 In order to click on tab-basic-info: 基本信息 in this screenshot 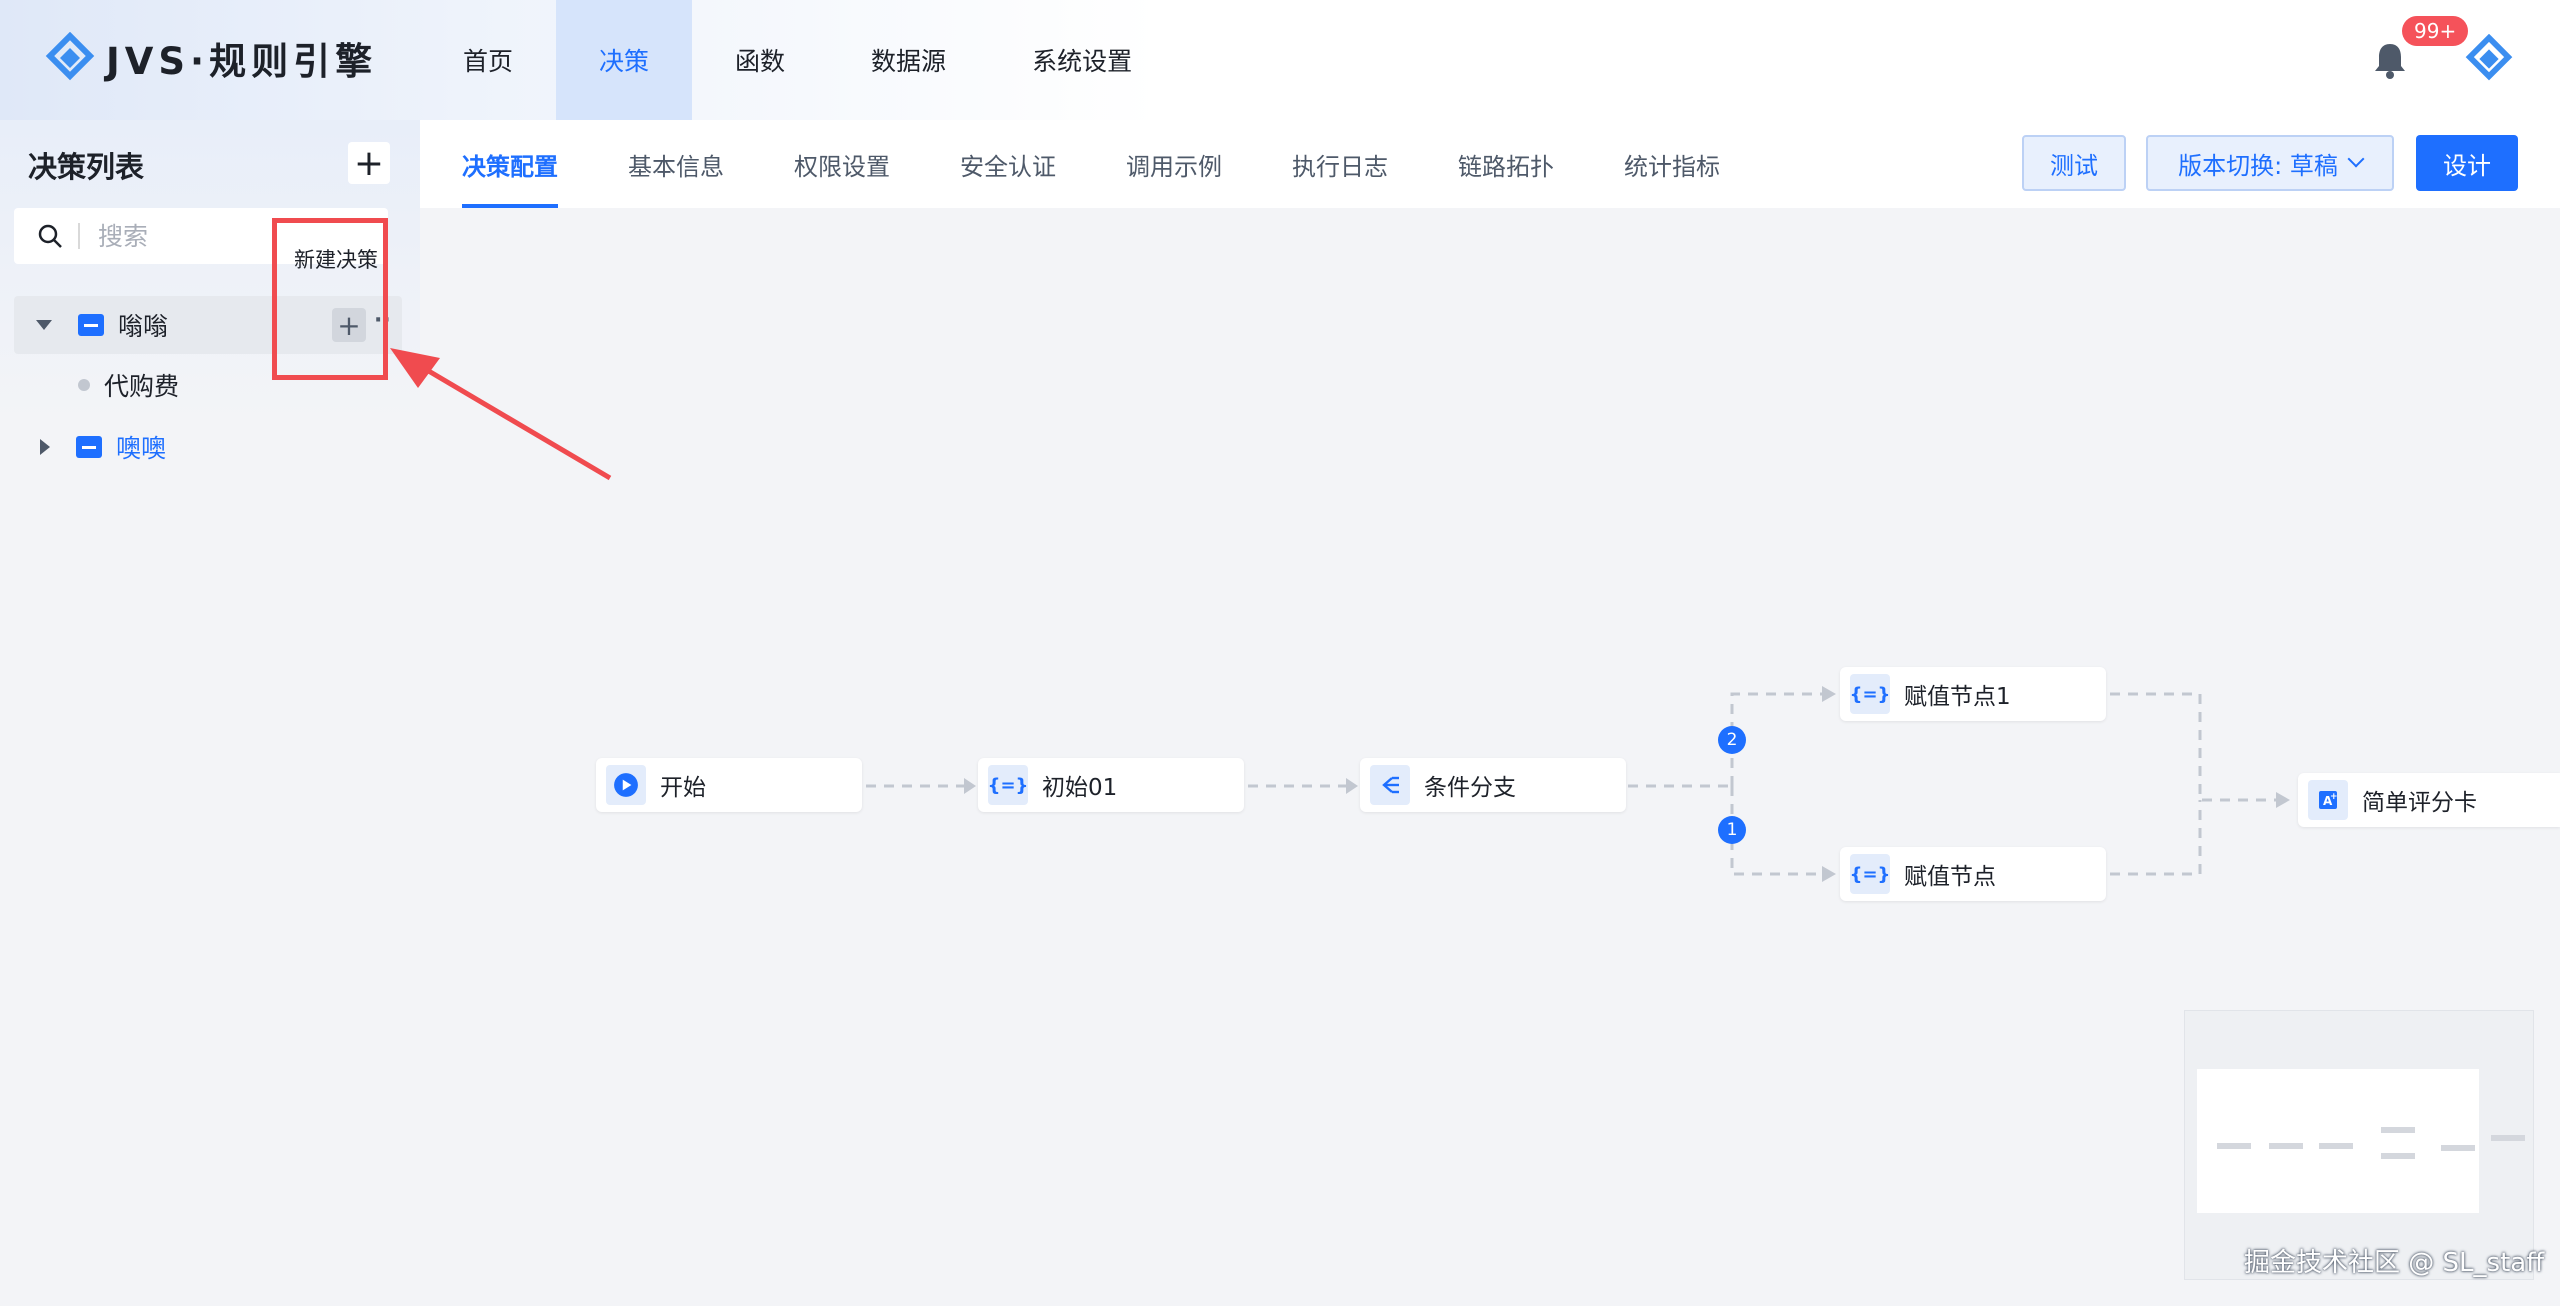, I will do `click(676, 164)`.